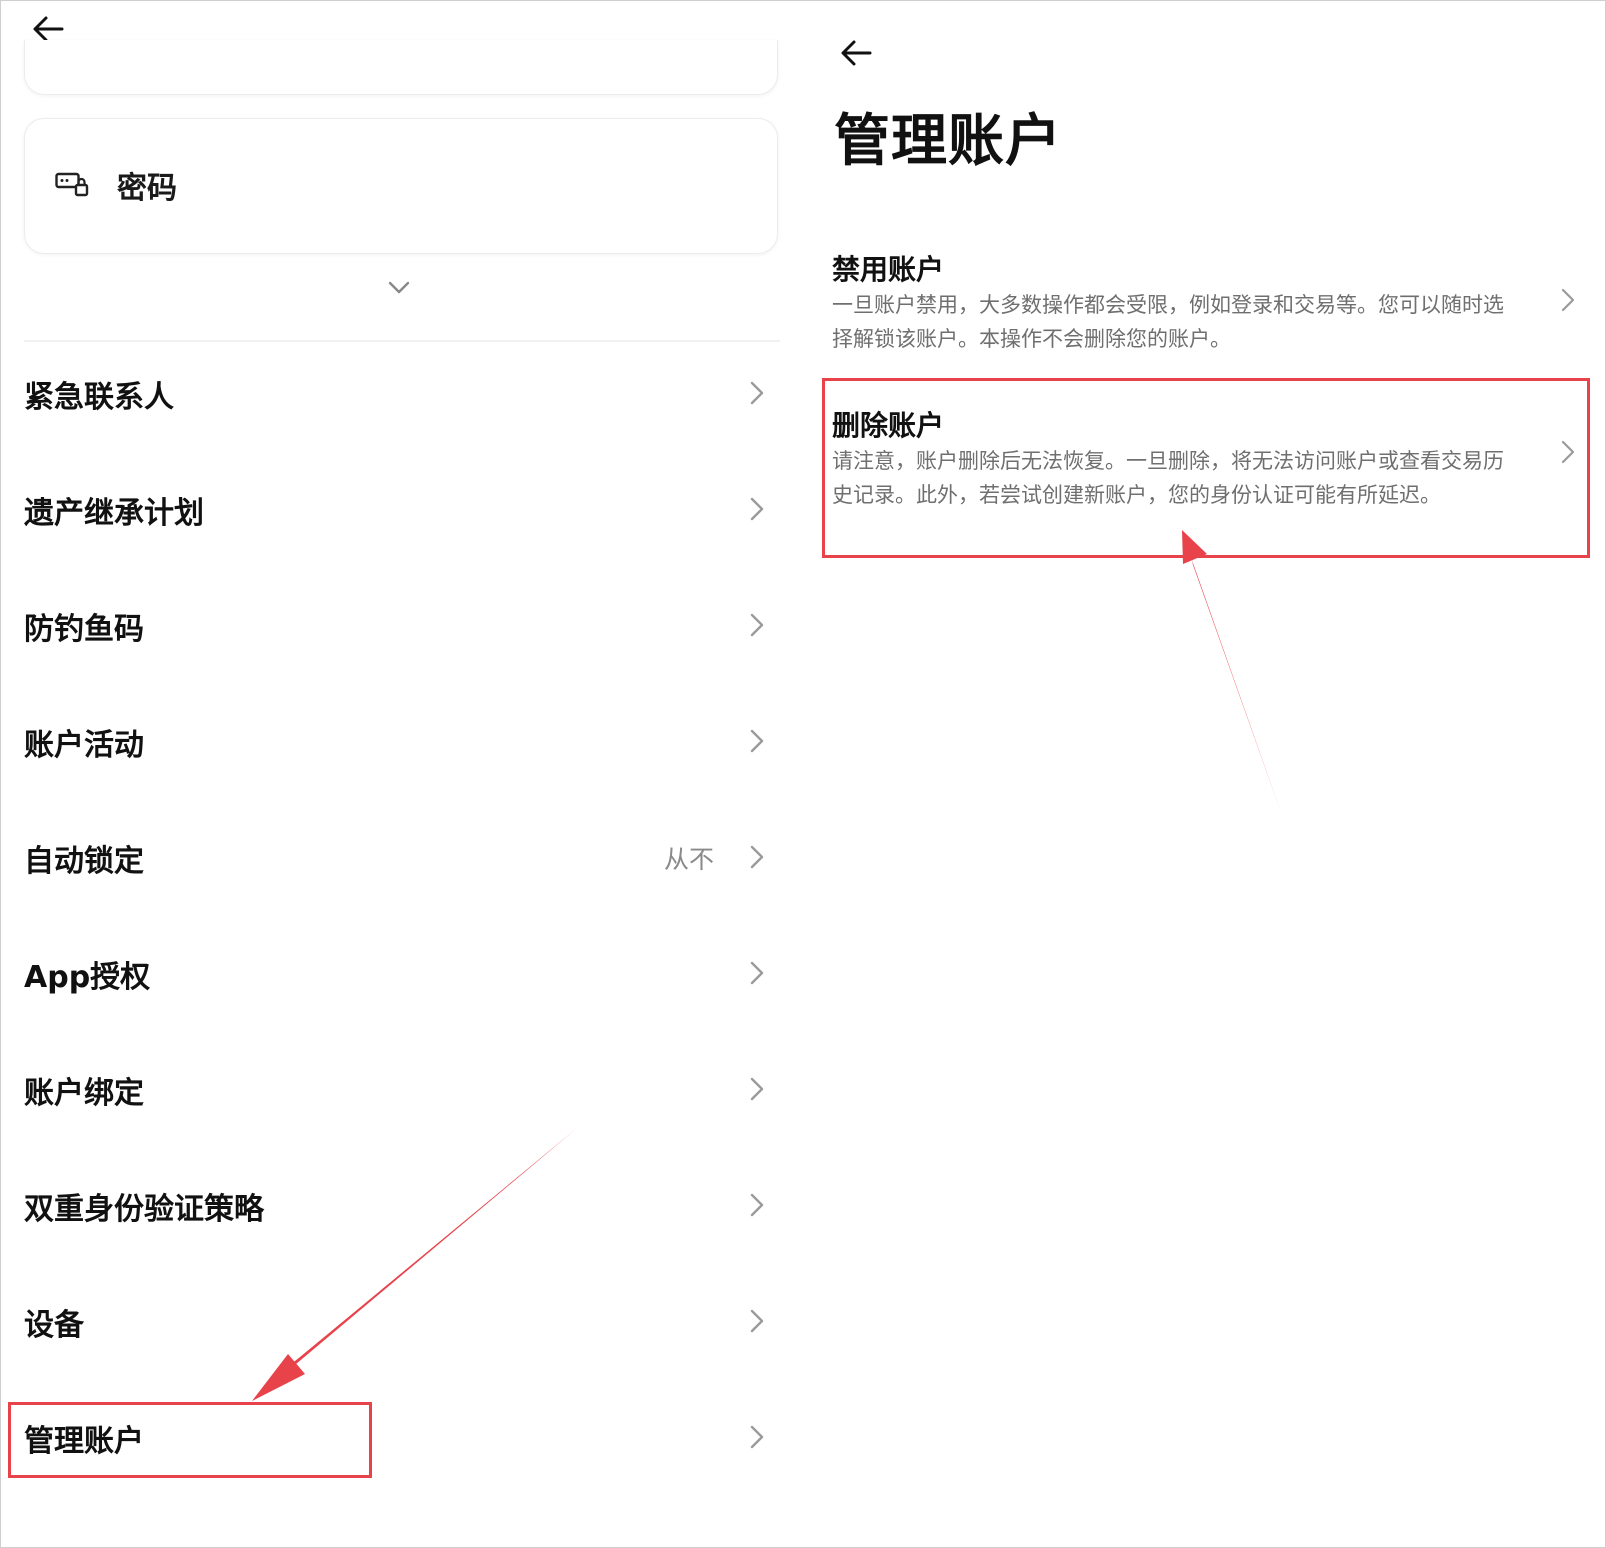 The height and width of the screenshot is (1548, 1606). What do you see at coordinates (84, 861) in the screenshot?
I see `menu-item-label: 自动锁定` at bounding box center [84, 861].